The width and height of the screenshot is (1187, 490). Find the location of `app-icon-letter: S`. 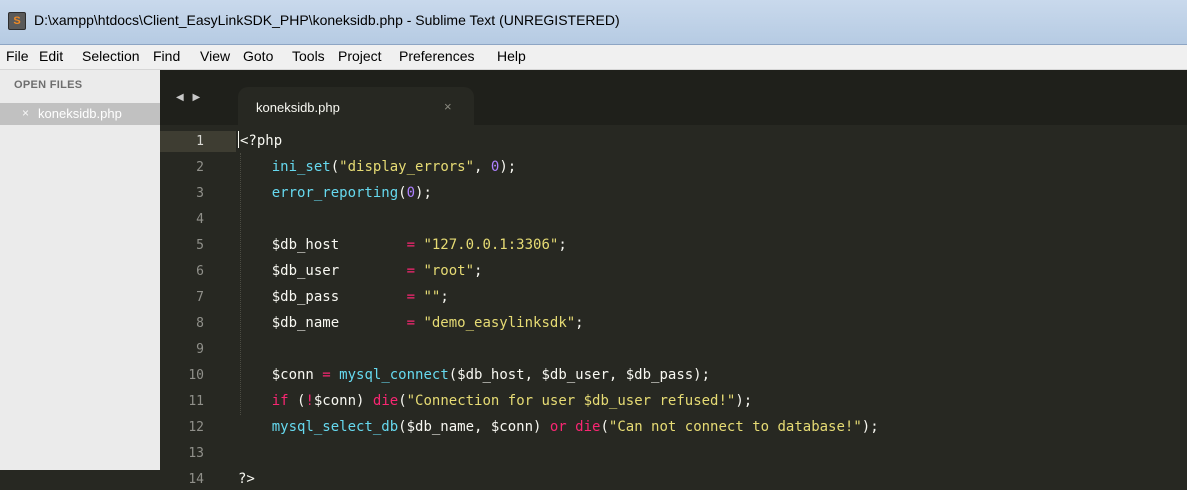

app-icon-letter: S is located at coordinates (17, 21).